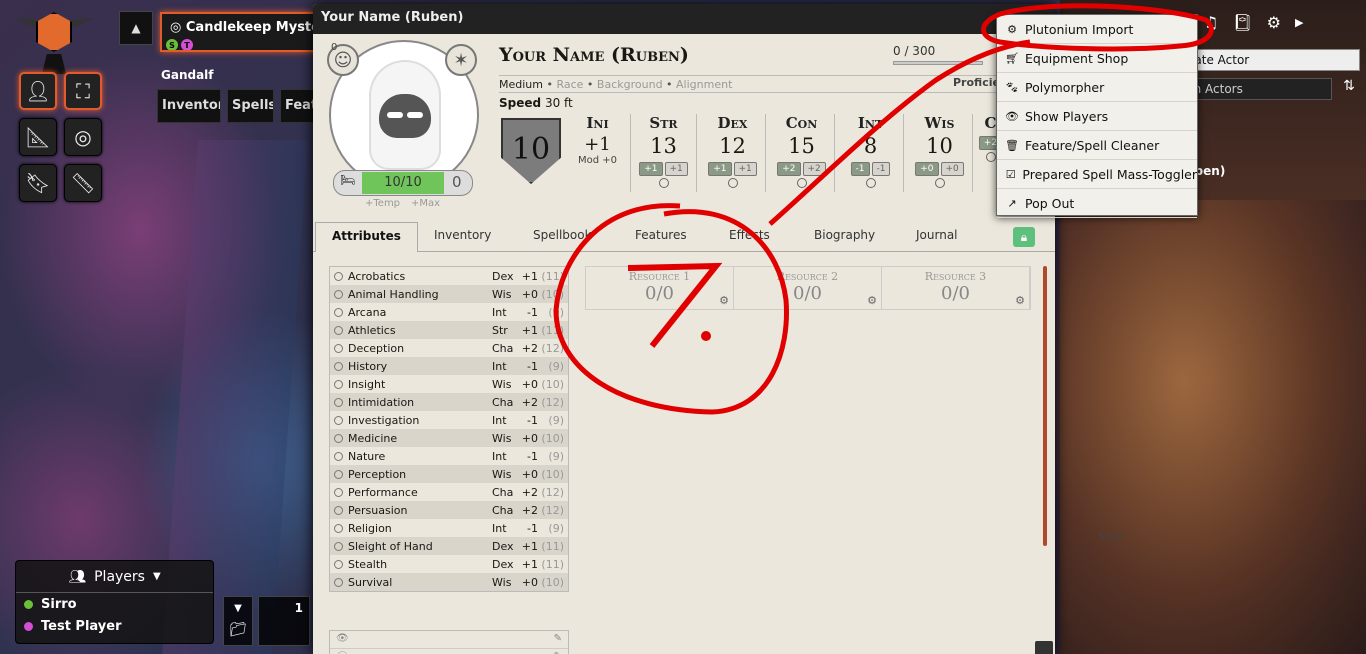  I want to click on skill-row: Animal Handling Wis +0 (10), so click(449, 294).